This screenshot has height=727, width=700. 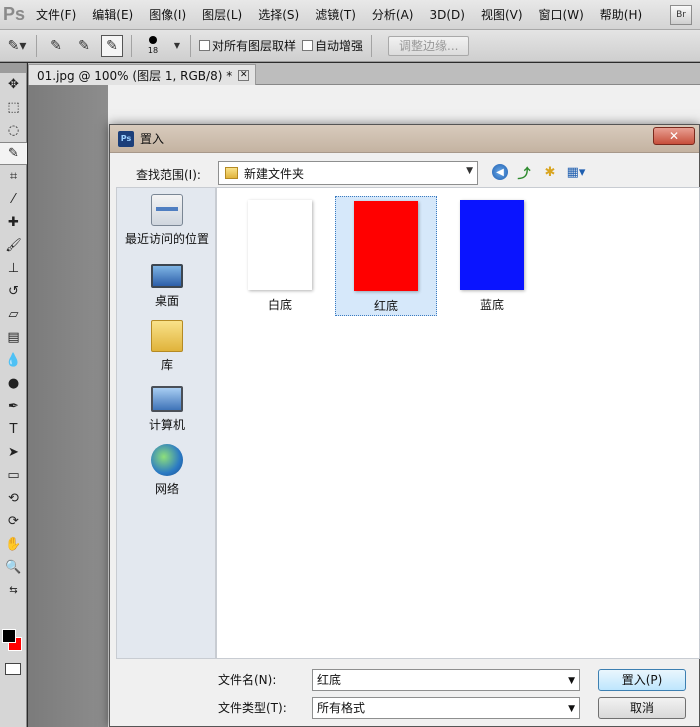 I want to click on look-in-dropdown: 新建文件夹 ▼, so click(x=348, y=173).